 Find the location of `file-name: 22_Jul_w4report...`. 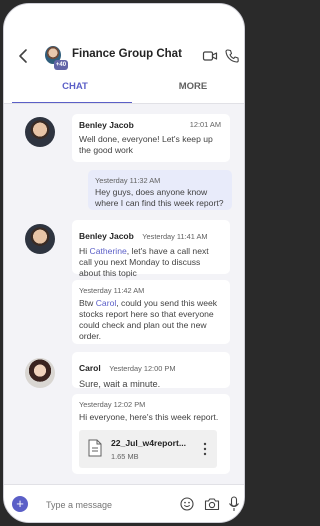

file-name: 22_Jul_w4report... is located at coordinates (148, 443).